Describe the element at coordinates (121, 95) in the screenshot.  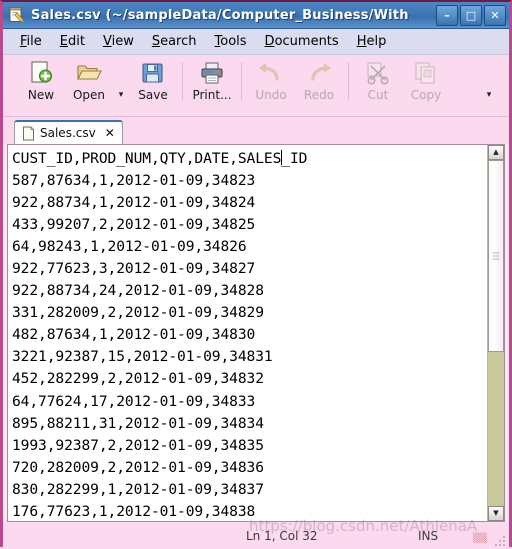
I see `open-dropdown-arrow-icon: ▾` at that location.